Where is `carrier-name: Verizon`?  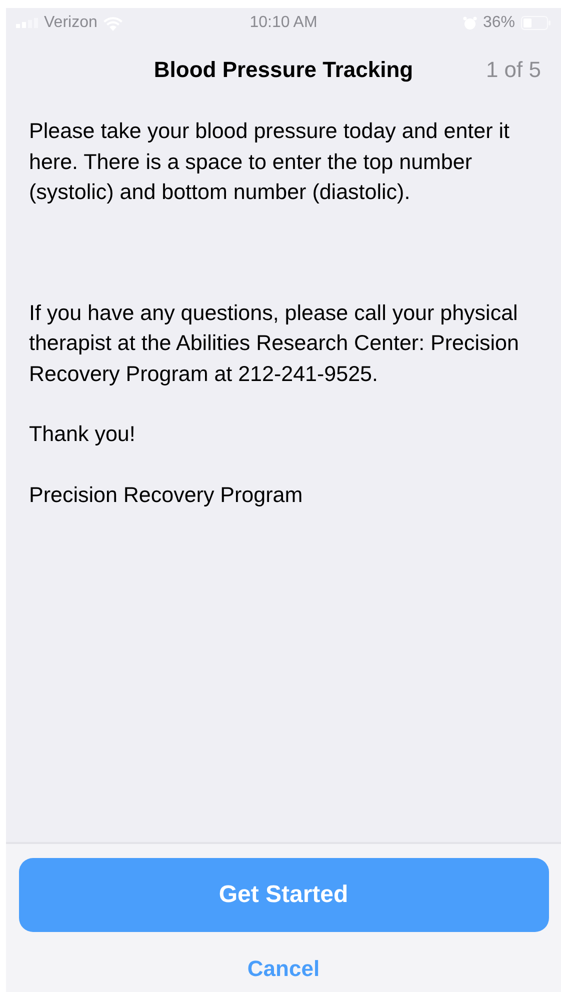
carrier-name: Verizon is located at coordinates (71, 23).